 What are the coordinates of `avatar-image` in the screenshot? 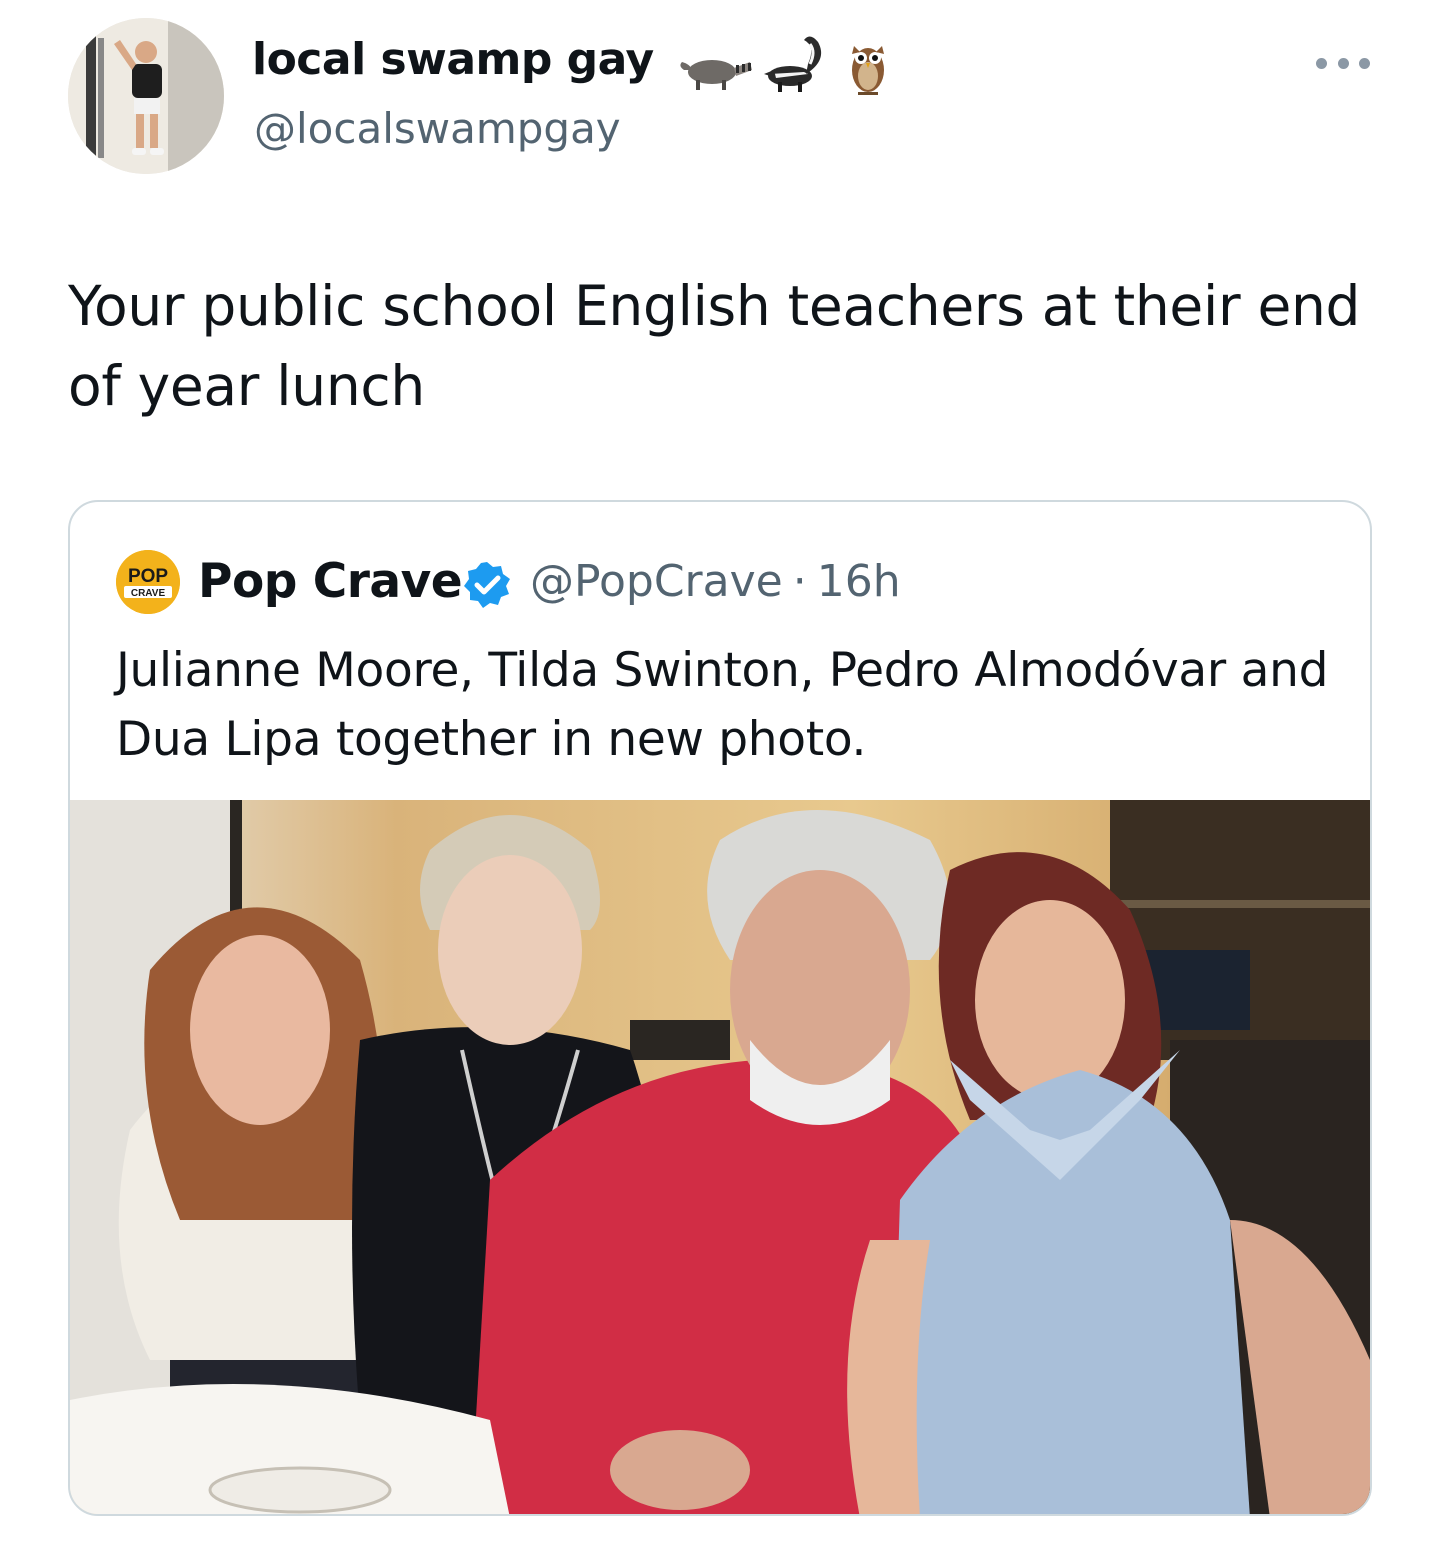 It's located at (146, 96).